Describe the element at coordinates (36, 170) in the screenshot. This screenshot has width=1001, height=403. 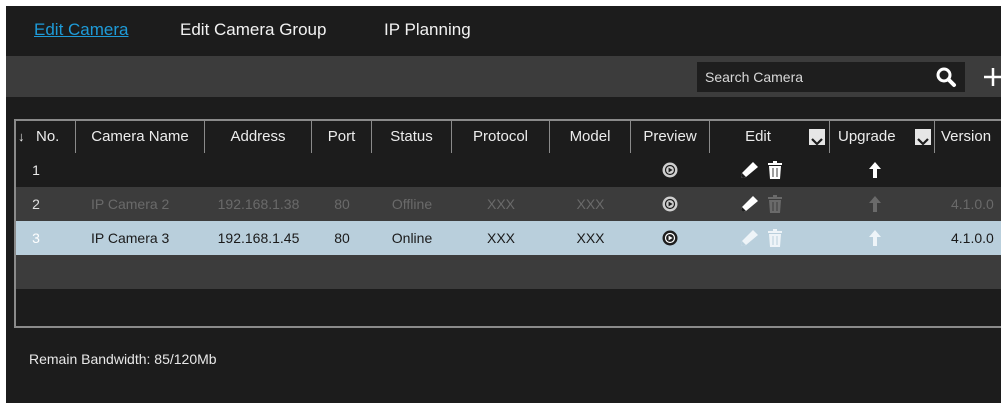
I see `cell-no: 1` at that location.